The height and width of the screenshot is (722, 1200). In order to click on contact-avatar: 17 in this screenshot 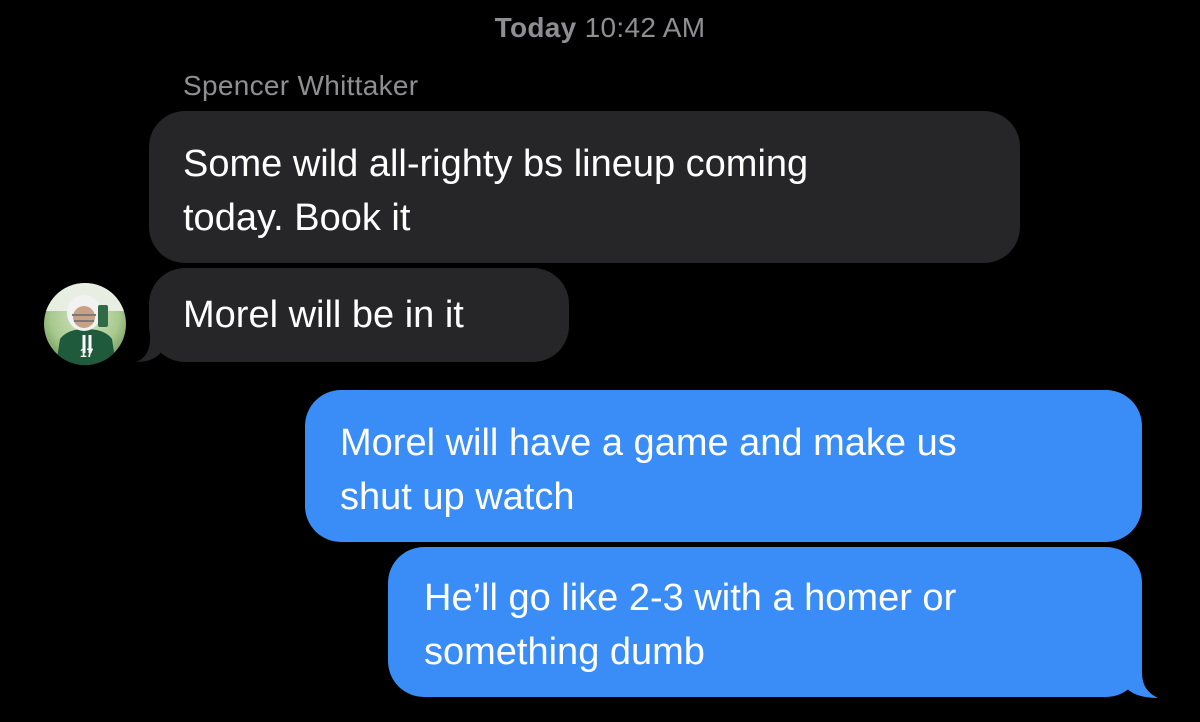, I will do `click(85, 324)`.